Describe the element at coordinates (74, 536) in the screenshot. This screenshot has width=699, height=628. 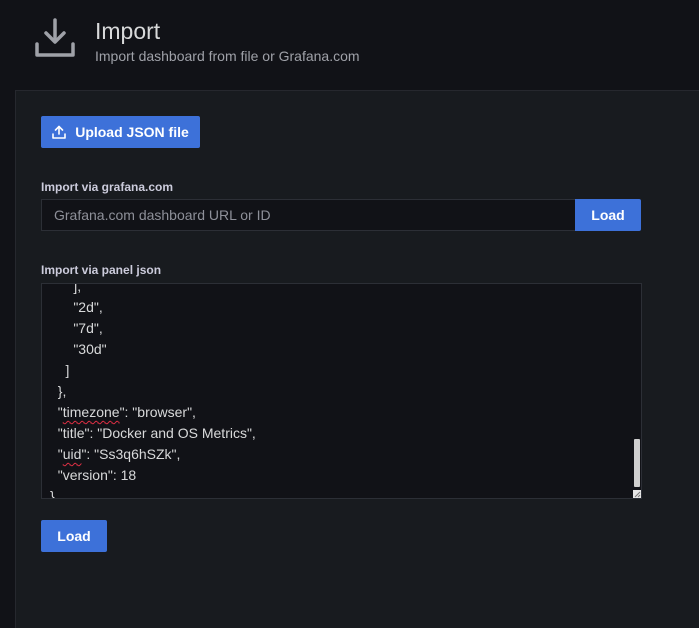
I see `load-button: Load` at that location.